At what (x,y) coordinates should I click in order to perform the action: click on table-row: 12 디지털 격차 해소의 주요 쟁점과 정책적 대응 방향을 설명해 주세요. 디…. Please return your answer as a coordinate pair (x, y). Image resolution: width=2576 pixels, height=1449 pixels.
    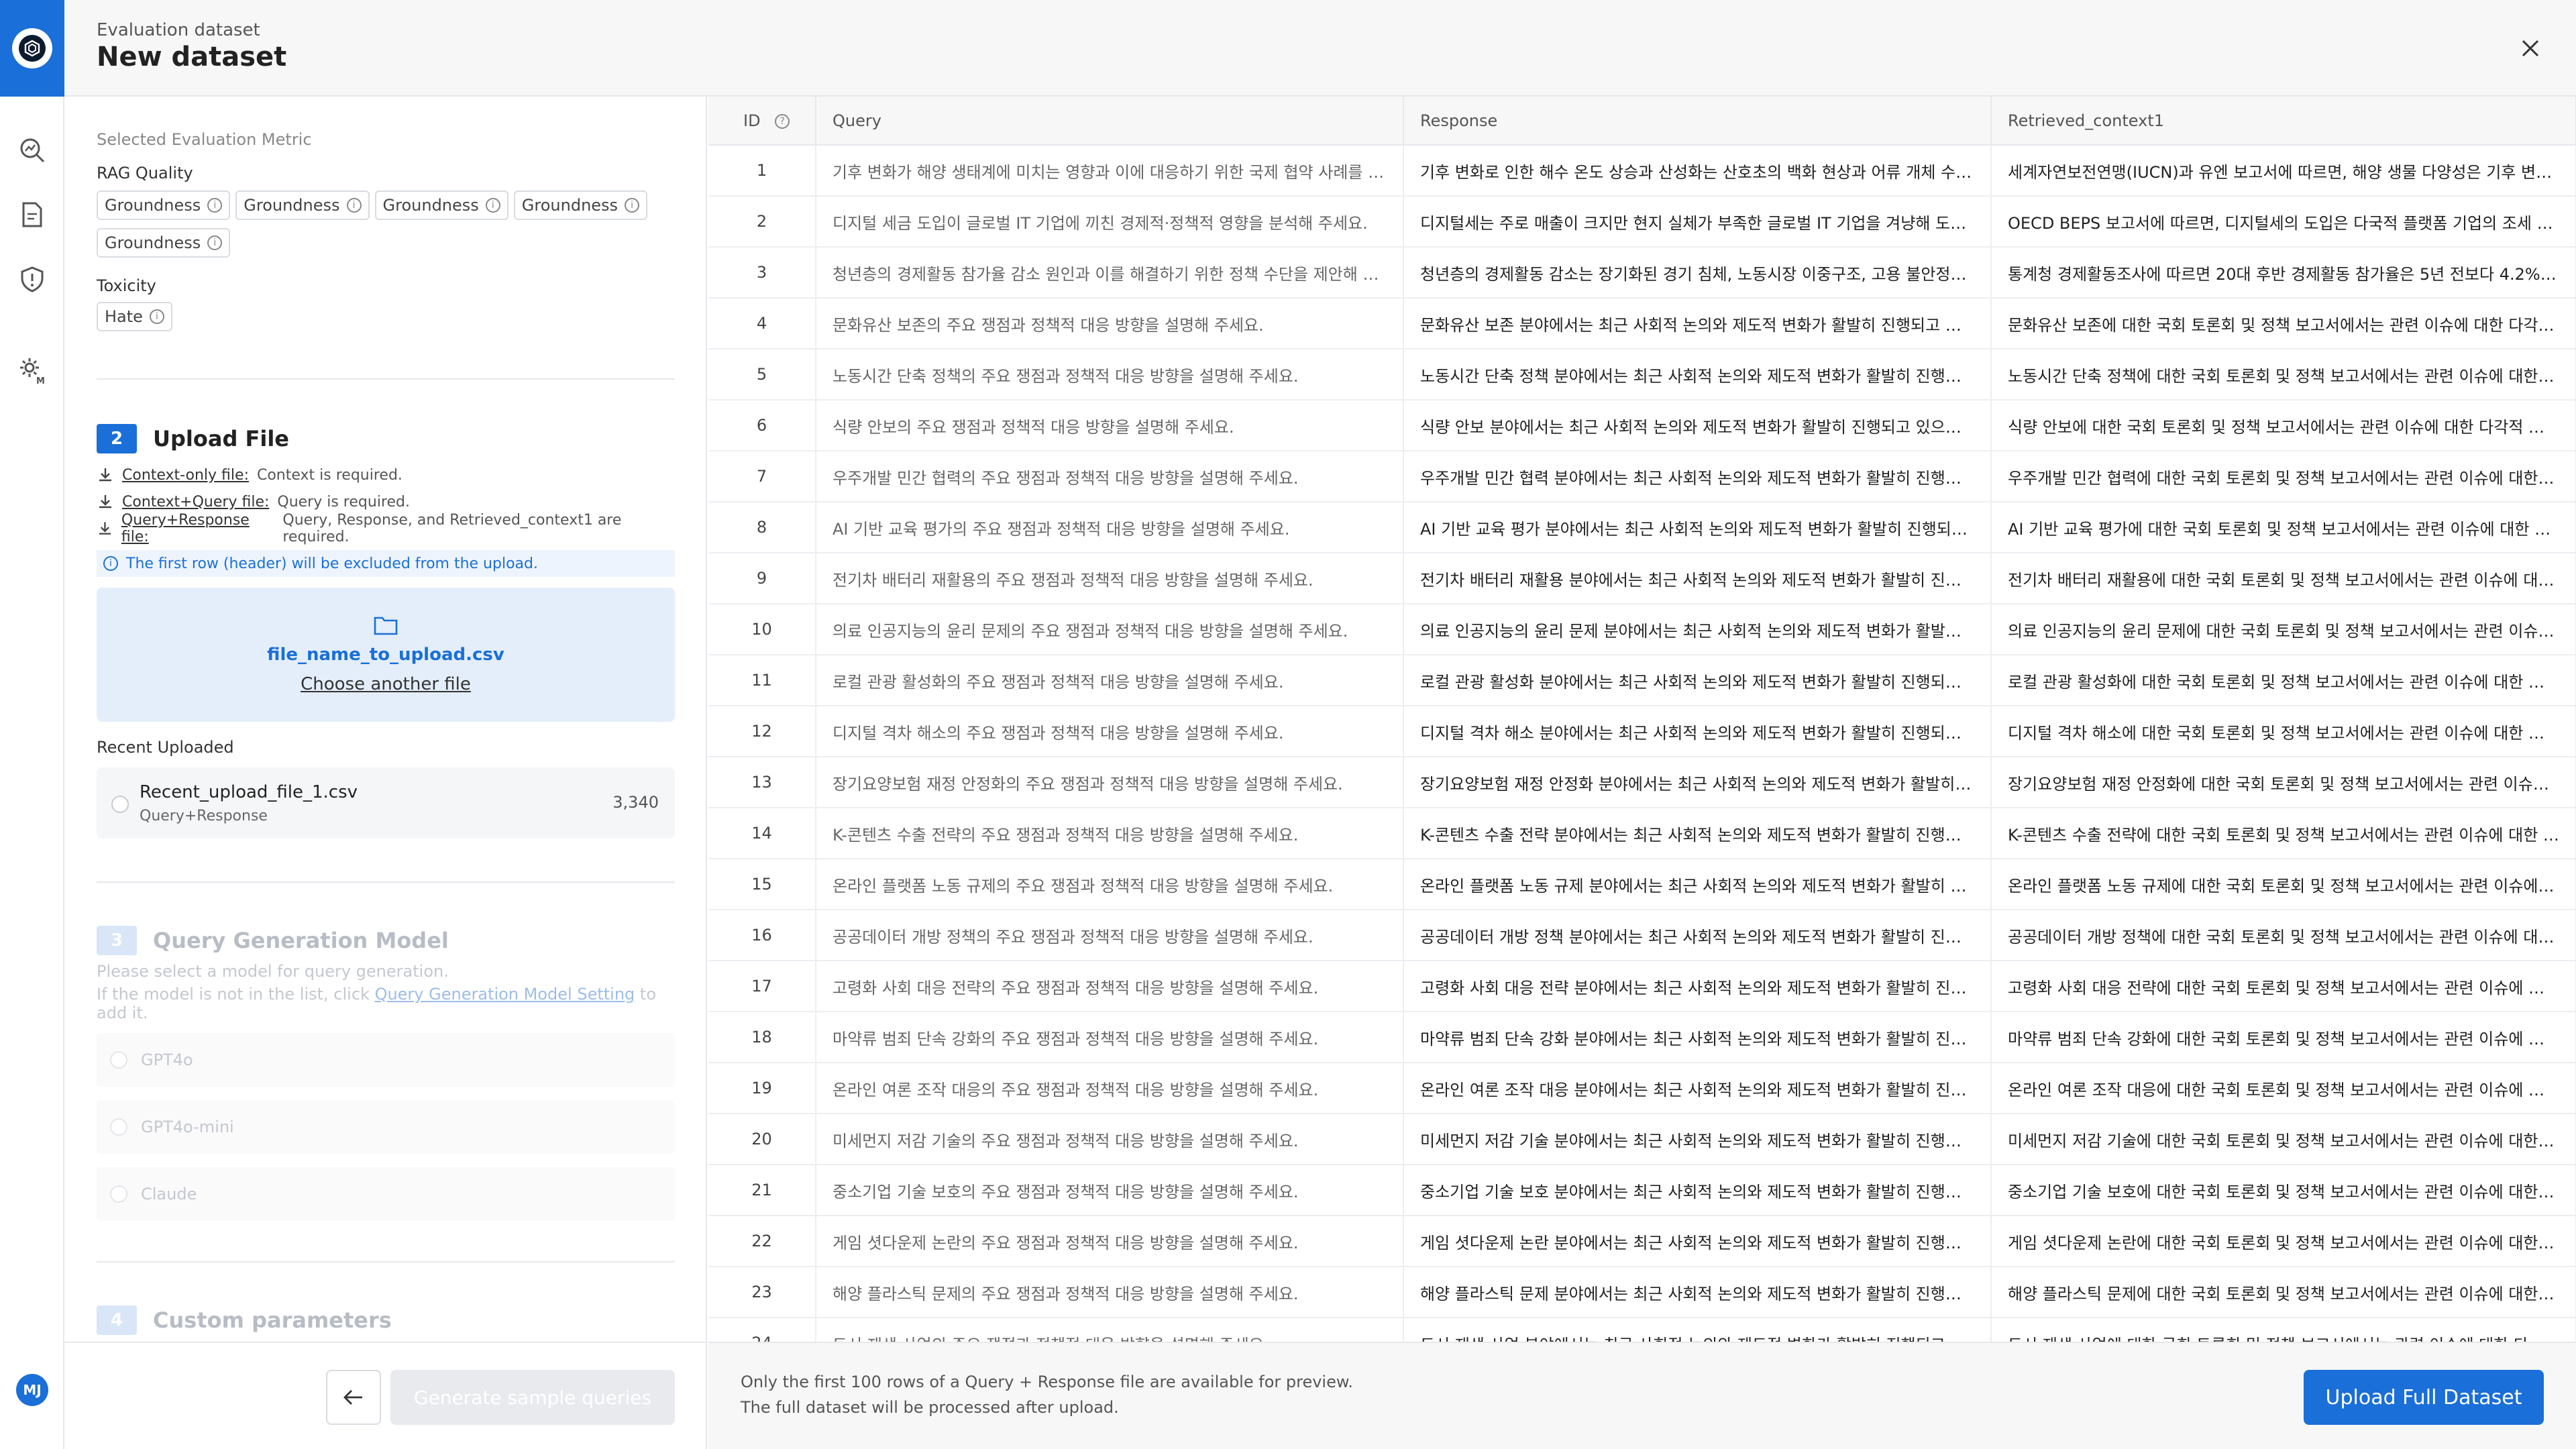
    Looking at the image, I should click on (1642, 731).